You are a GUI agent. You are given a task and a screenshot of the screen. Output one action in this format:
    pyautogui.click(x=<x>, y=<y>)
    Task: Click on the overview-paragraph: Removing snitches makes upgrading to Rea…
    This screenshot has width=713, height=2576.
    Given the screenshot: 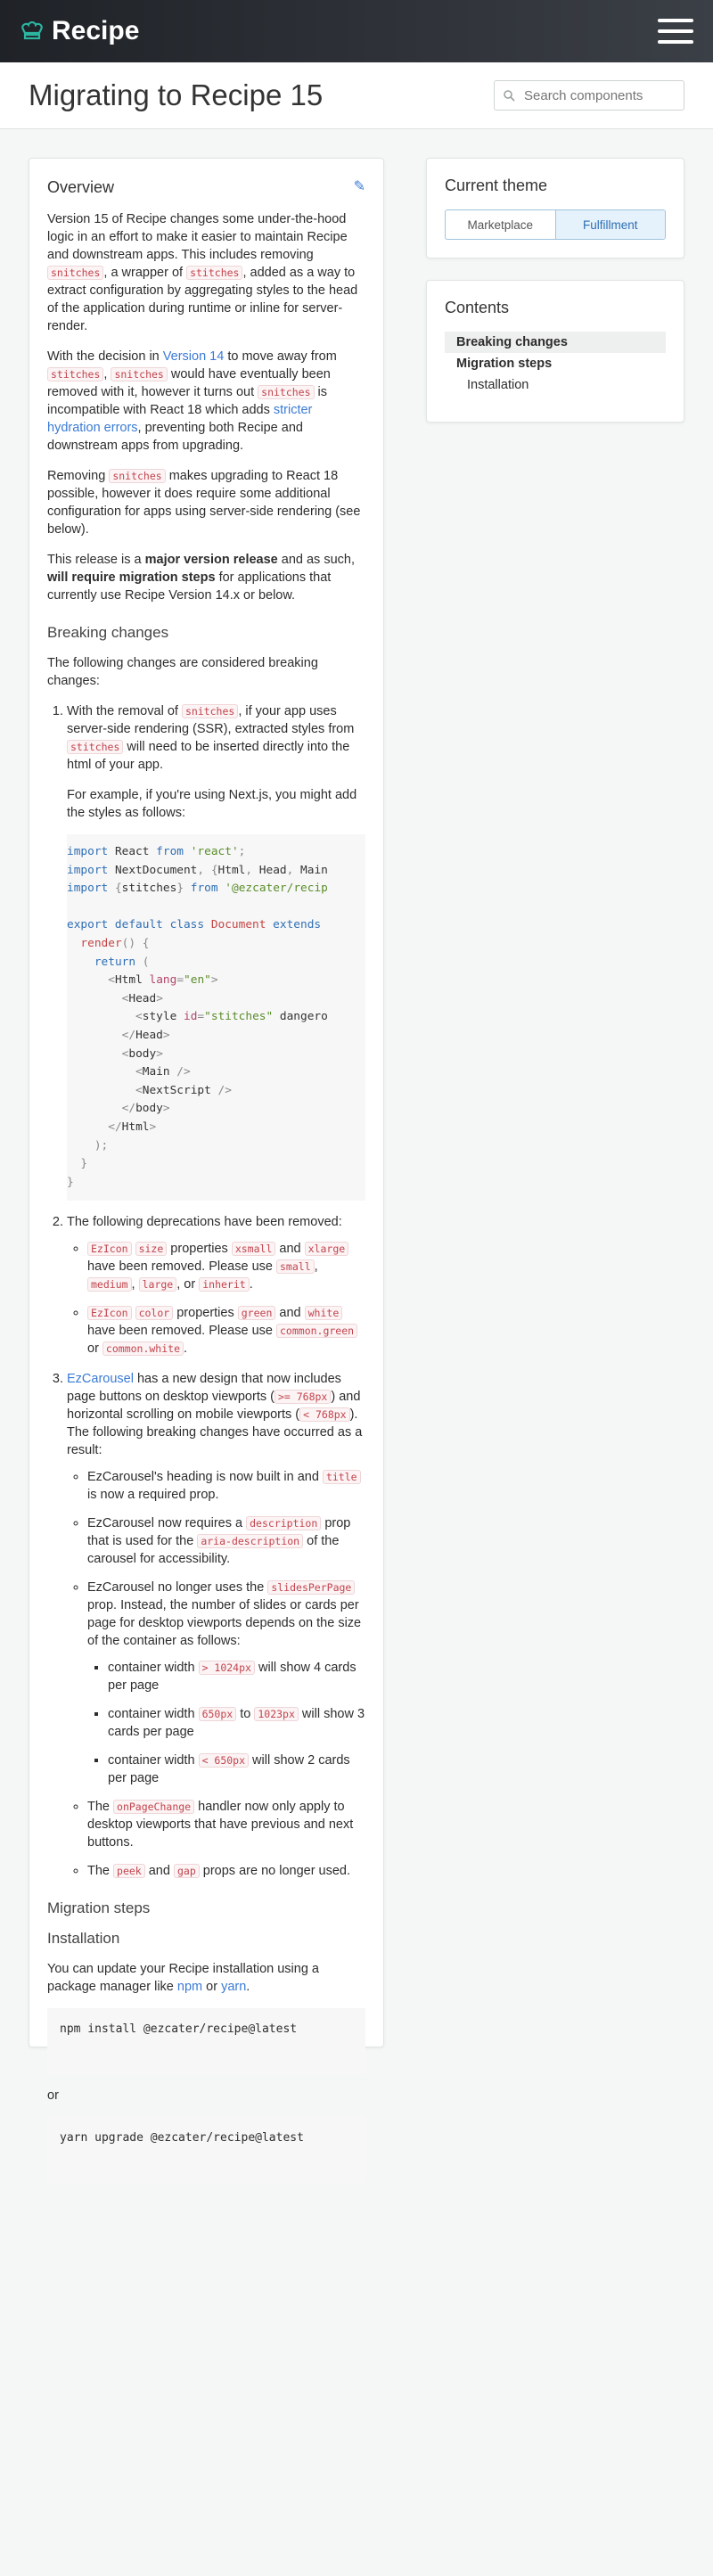 What is the action you would take?
    pyautogui.click(x=204, y=503)
    